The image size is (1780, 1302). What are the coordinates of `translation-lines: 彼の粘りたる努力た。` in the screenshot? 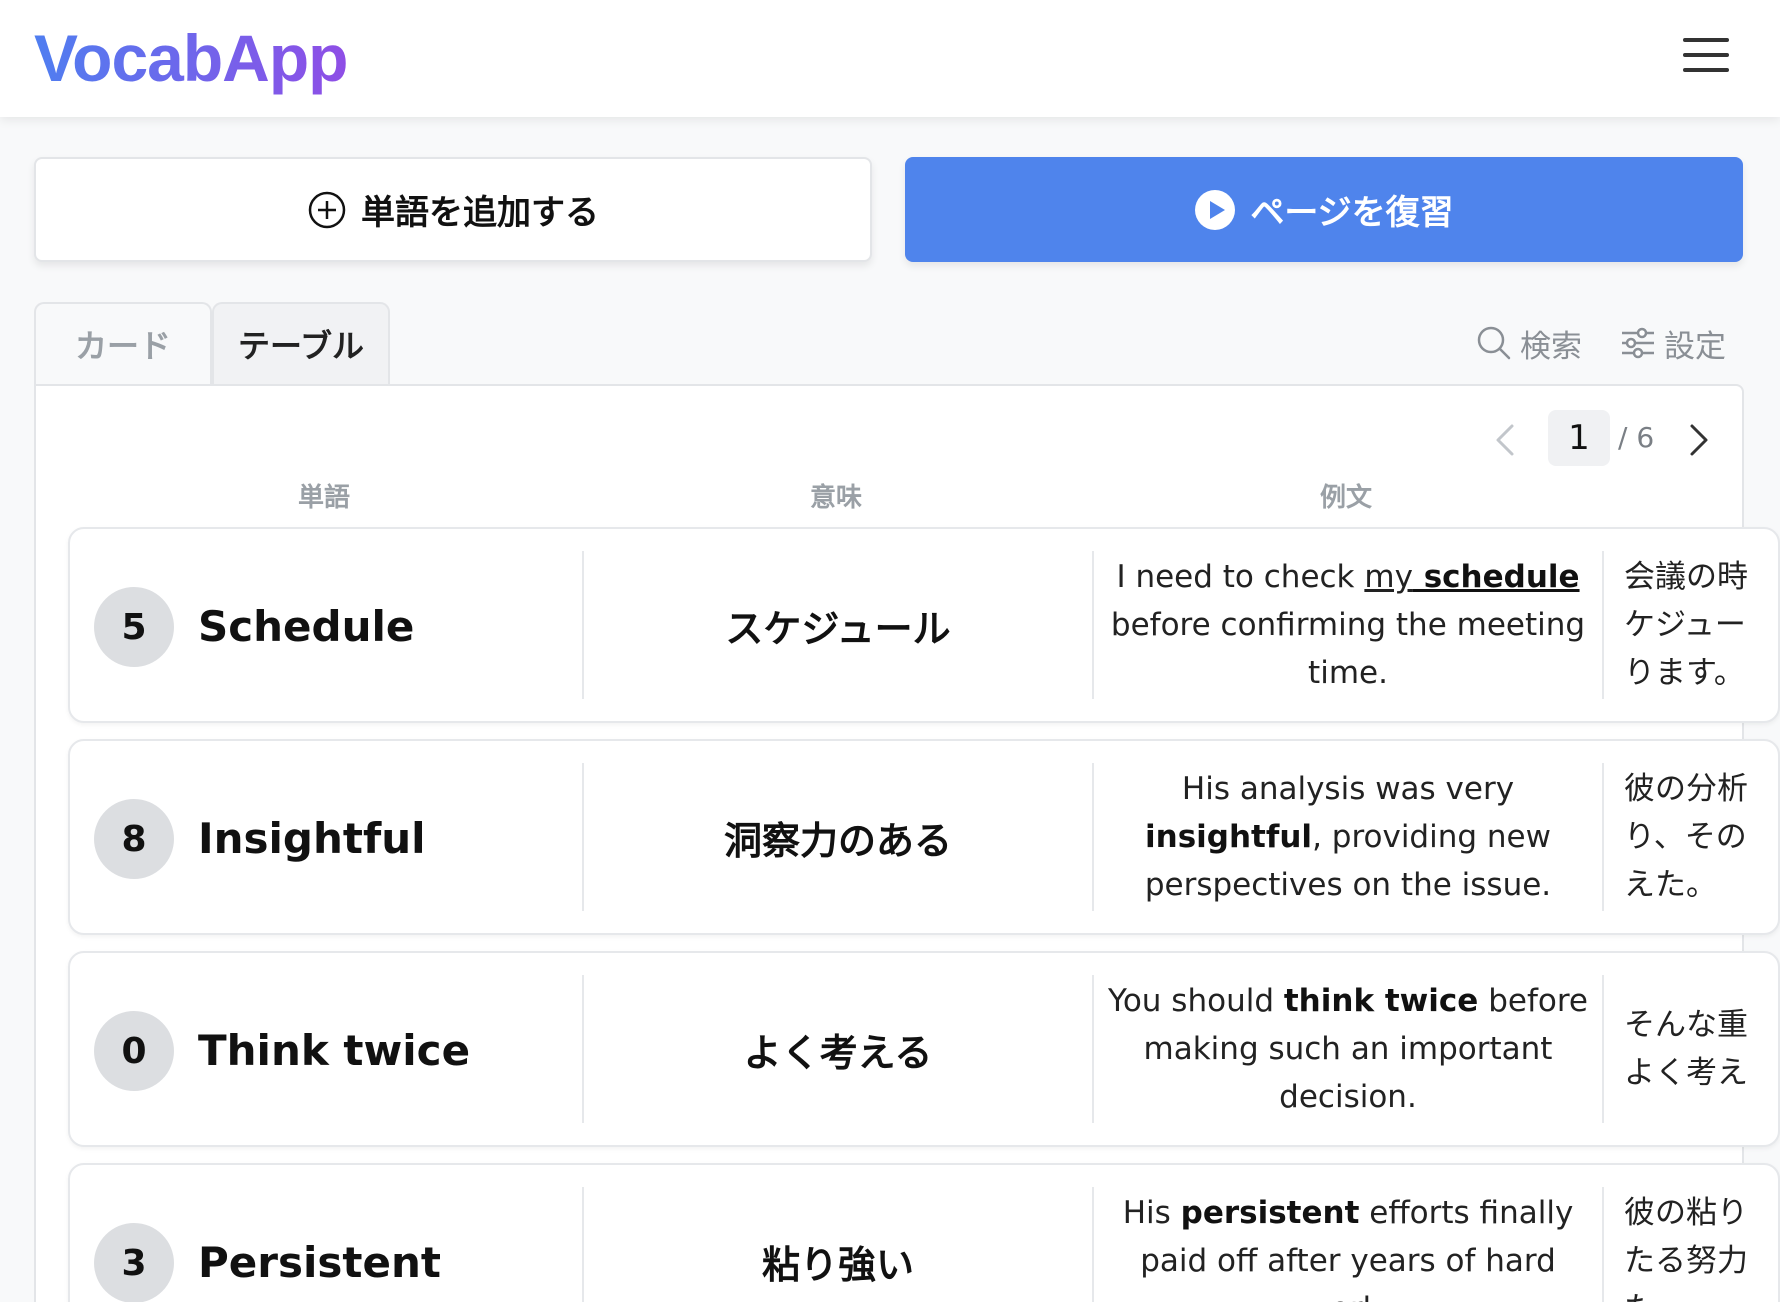 It's located at (1686, 1245).